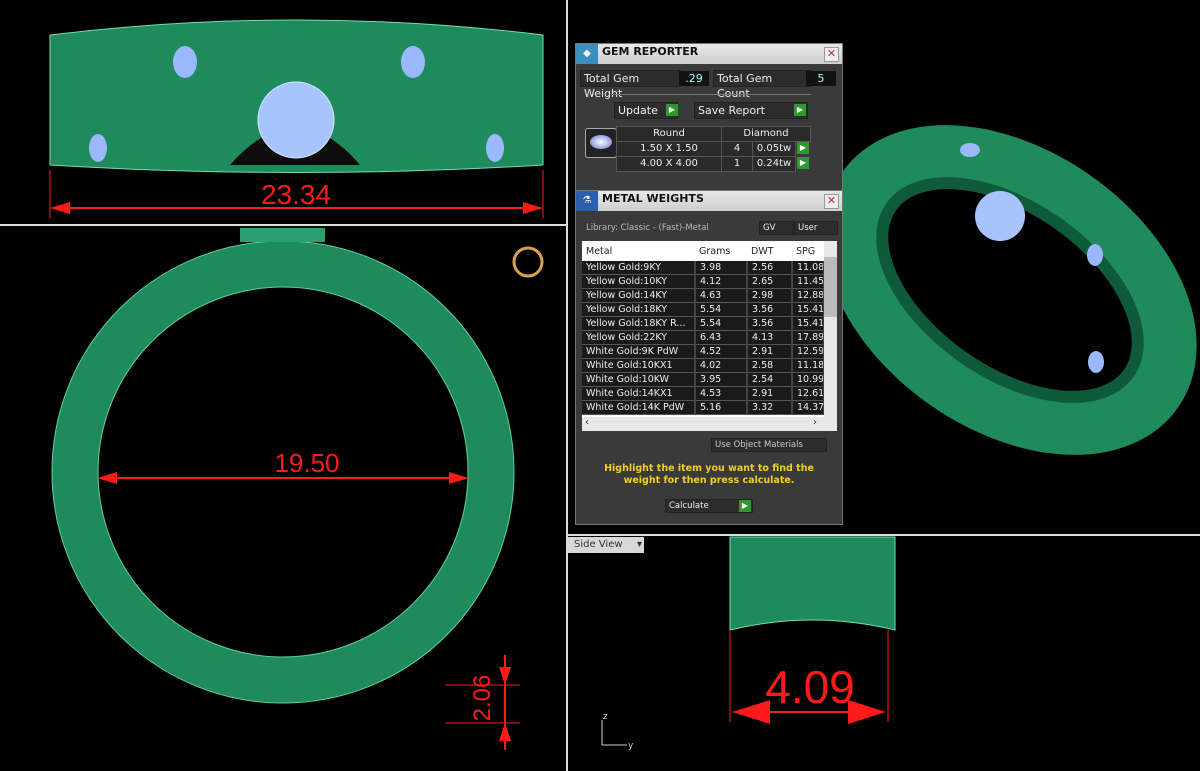 The image size is (1200, 771). What do you see at coordinates (770, 281) in the screenshot?
I see `metal-cell: 2.65` at bounding box center [770, 281].